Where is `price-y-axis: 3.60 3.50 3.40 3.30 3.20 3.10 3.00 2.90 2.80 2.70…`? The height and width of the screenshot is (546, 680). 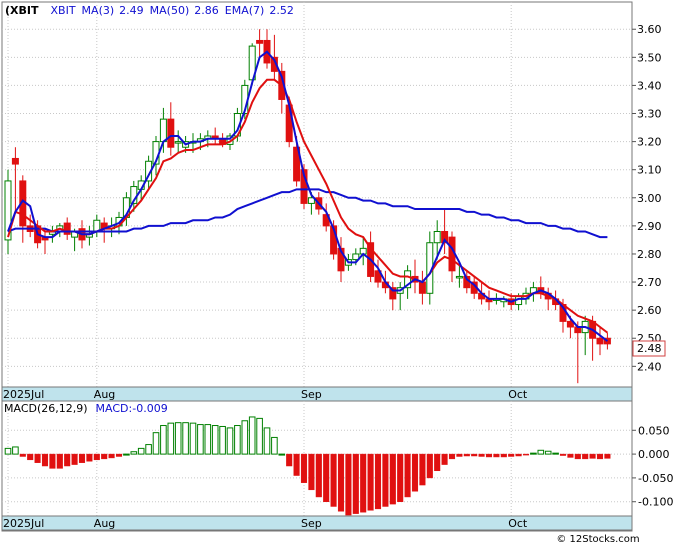 price-y-axis: 3.60 3.50 3.40 3.30 3.20 3.10 3.00 2.90 2.80 2.70… is located at coordinates (647, 198).